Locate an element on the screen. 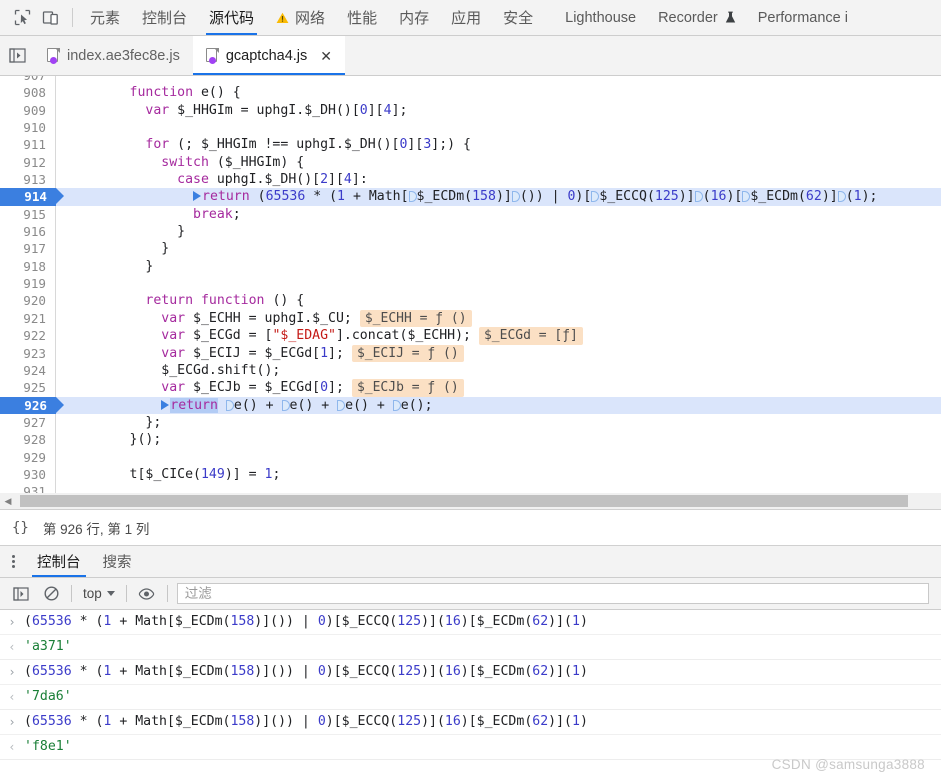 Image resolution: width=941 pixels, height=780 pixels. pretty-print-icon: {} is located at coordinates (20, 528).